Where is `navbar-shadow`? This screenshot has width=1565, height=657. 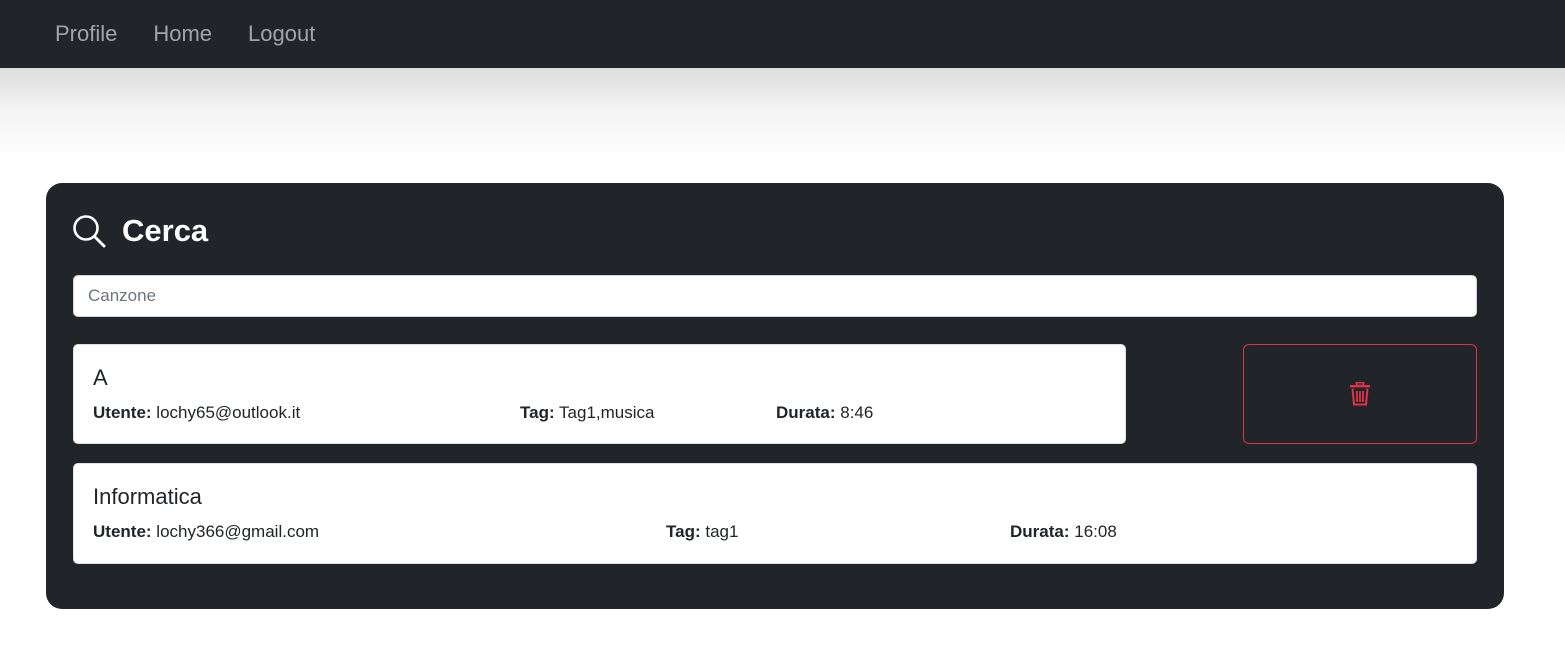 navbar-shadow is located at coordinates (782, 113).